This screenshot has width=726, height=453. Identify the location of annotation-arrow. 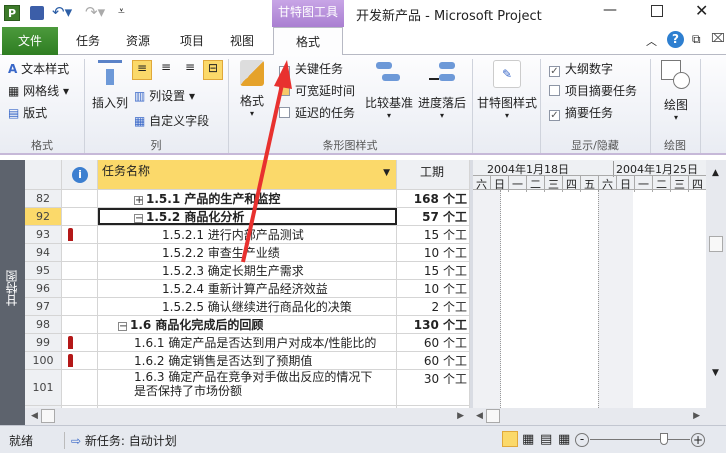
(266, 161).